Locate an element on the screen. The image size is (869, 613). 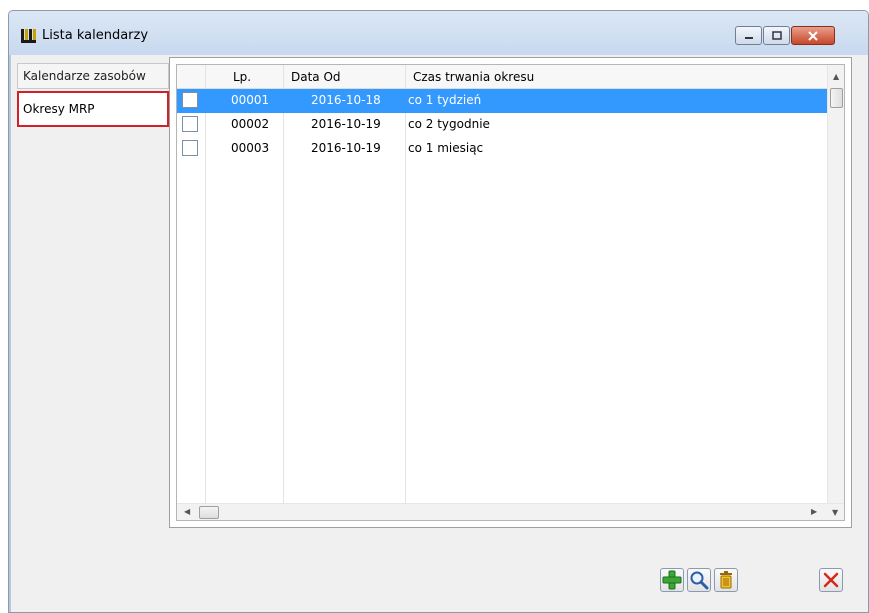
maximize-icon is located at coordinates (776, 35).